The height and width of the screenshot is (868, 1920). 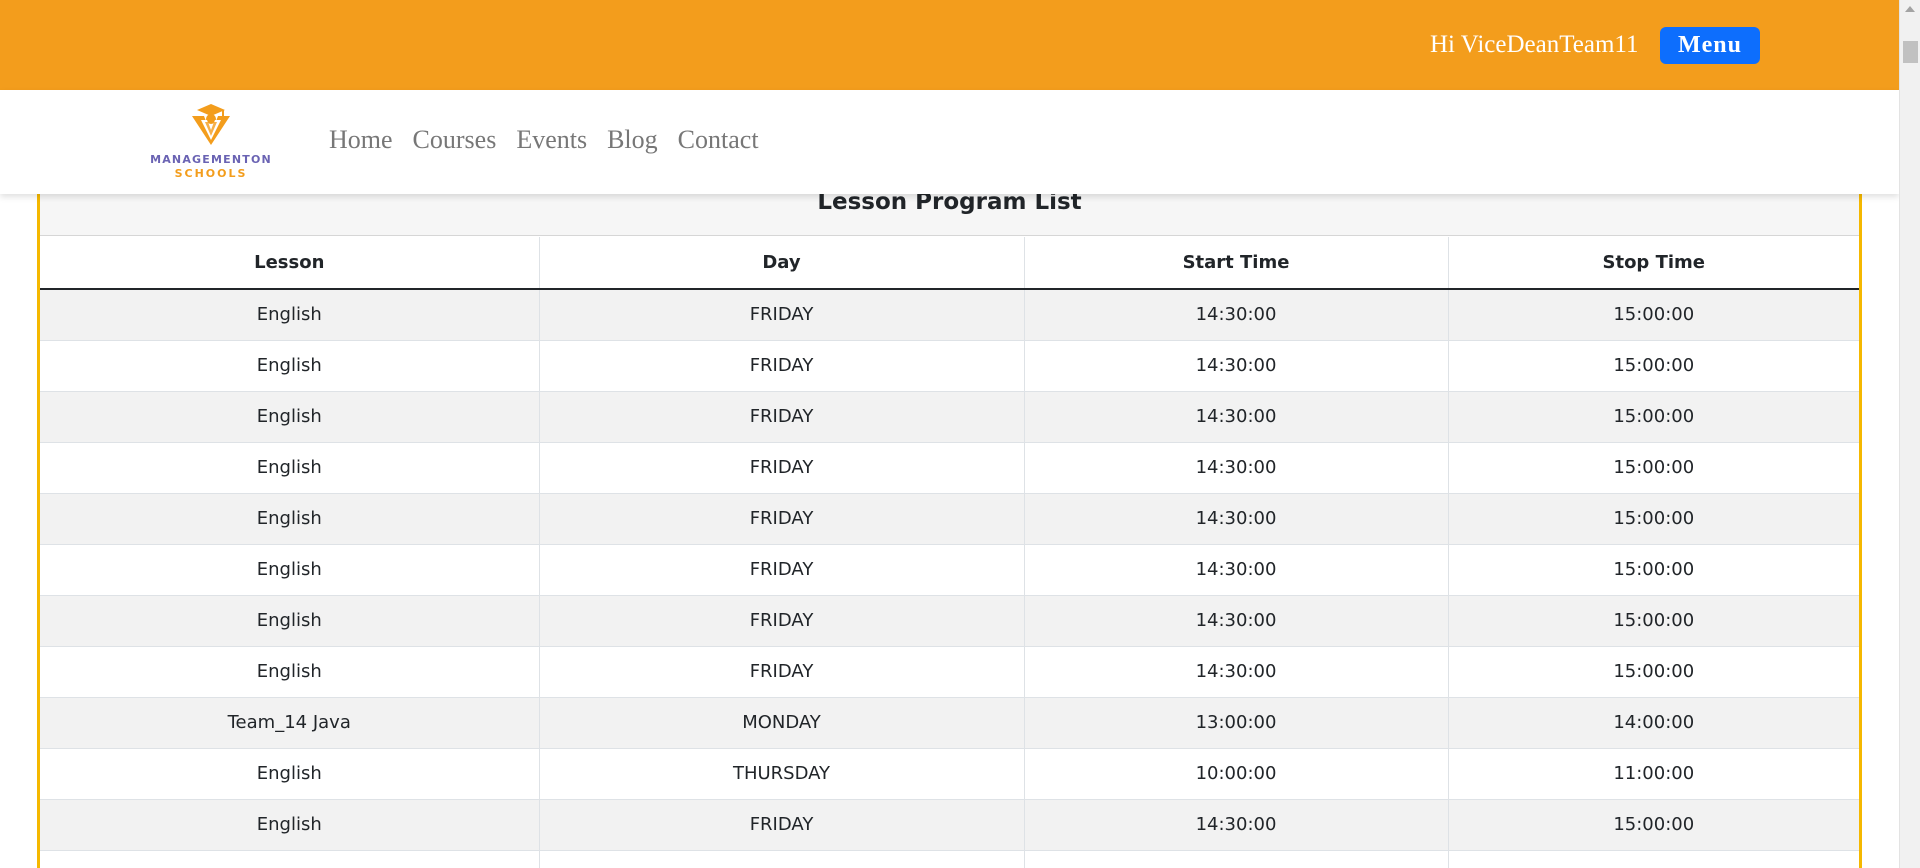 What do you see at coordinates (455, 140) in the screenshot?
I see `nav-courses: Courses` at bounding box center [455, 140].